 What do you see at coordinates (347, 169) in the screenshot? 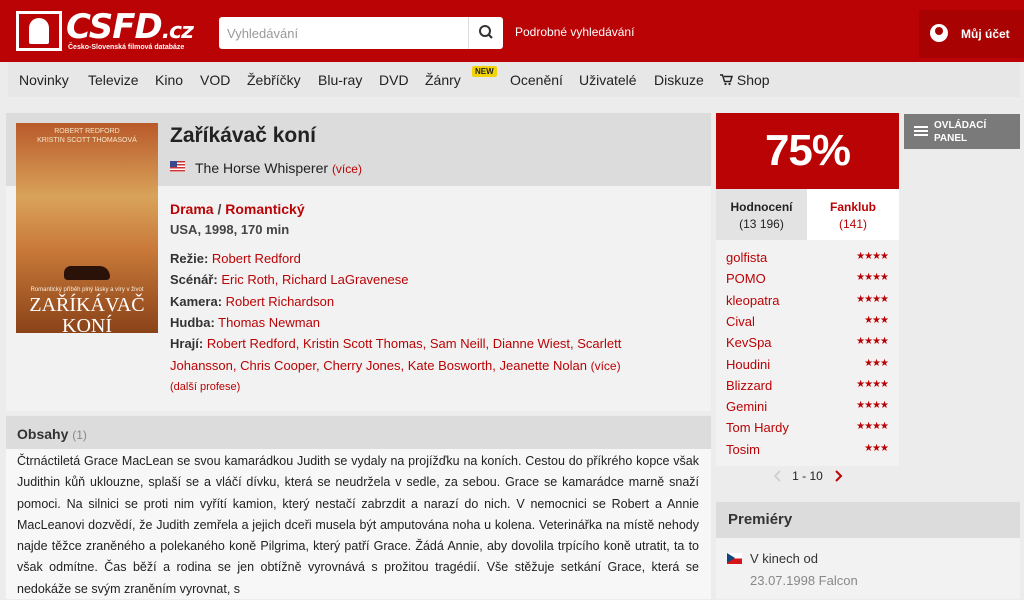
I see `more-titles-link: (více)` at bounding box center [347, 169].